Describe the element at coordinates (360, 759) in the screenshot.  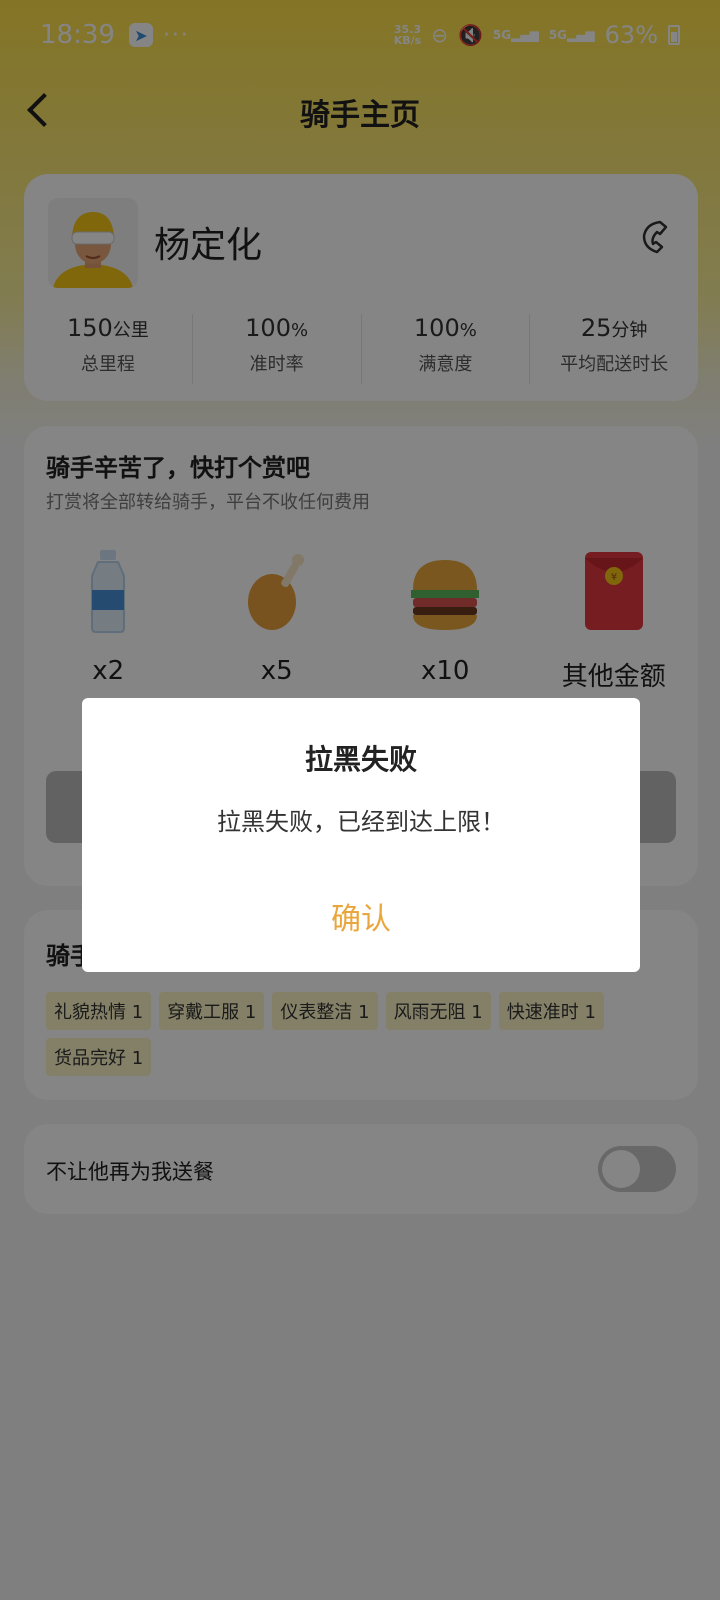
I see `dialog-title: 拉黑失败` at that location.